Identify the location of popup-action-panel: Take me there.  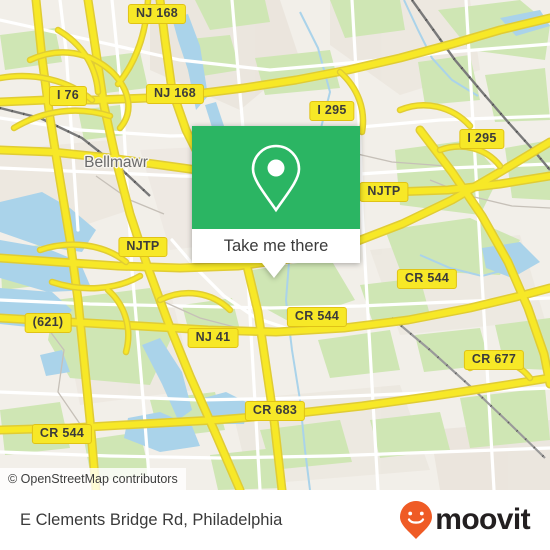
(276, 246).